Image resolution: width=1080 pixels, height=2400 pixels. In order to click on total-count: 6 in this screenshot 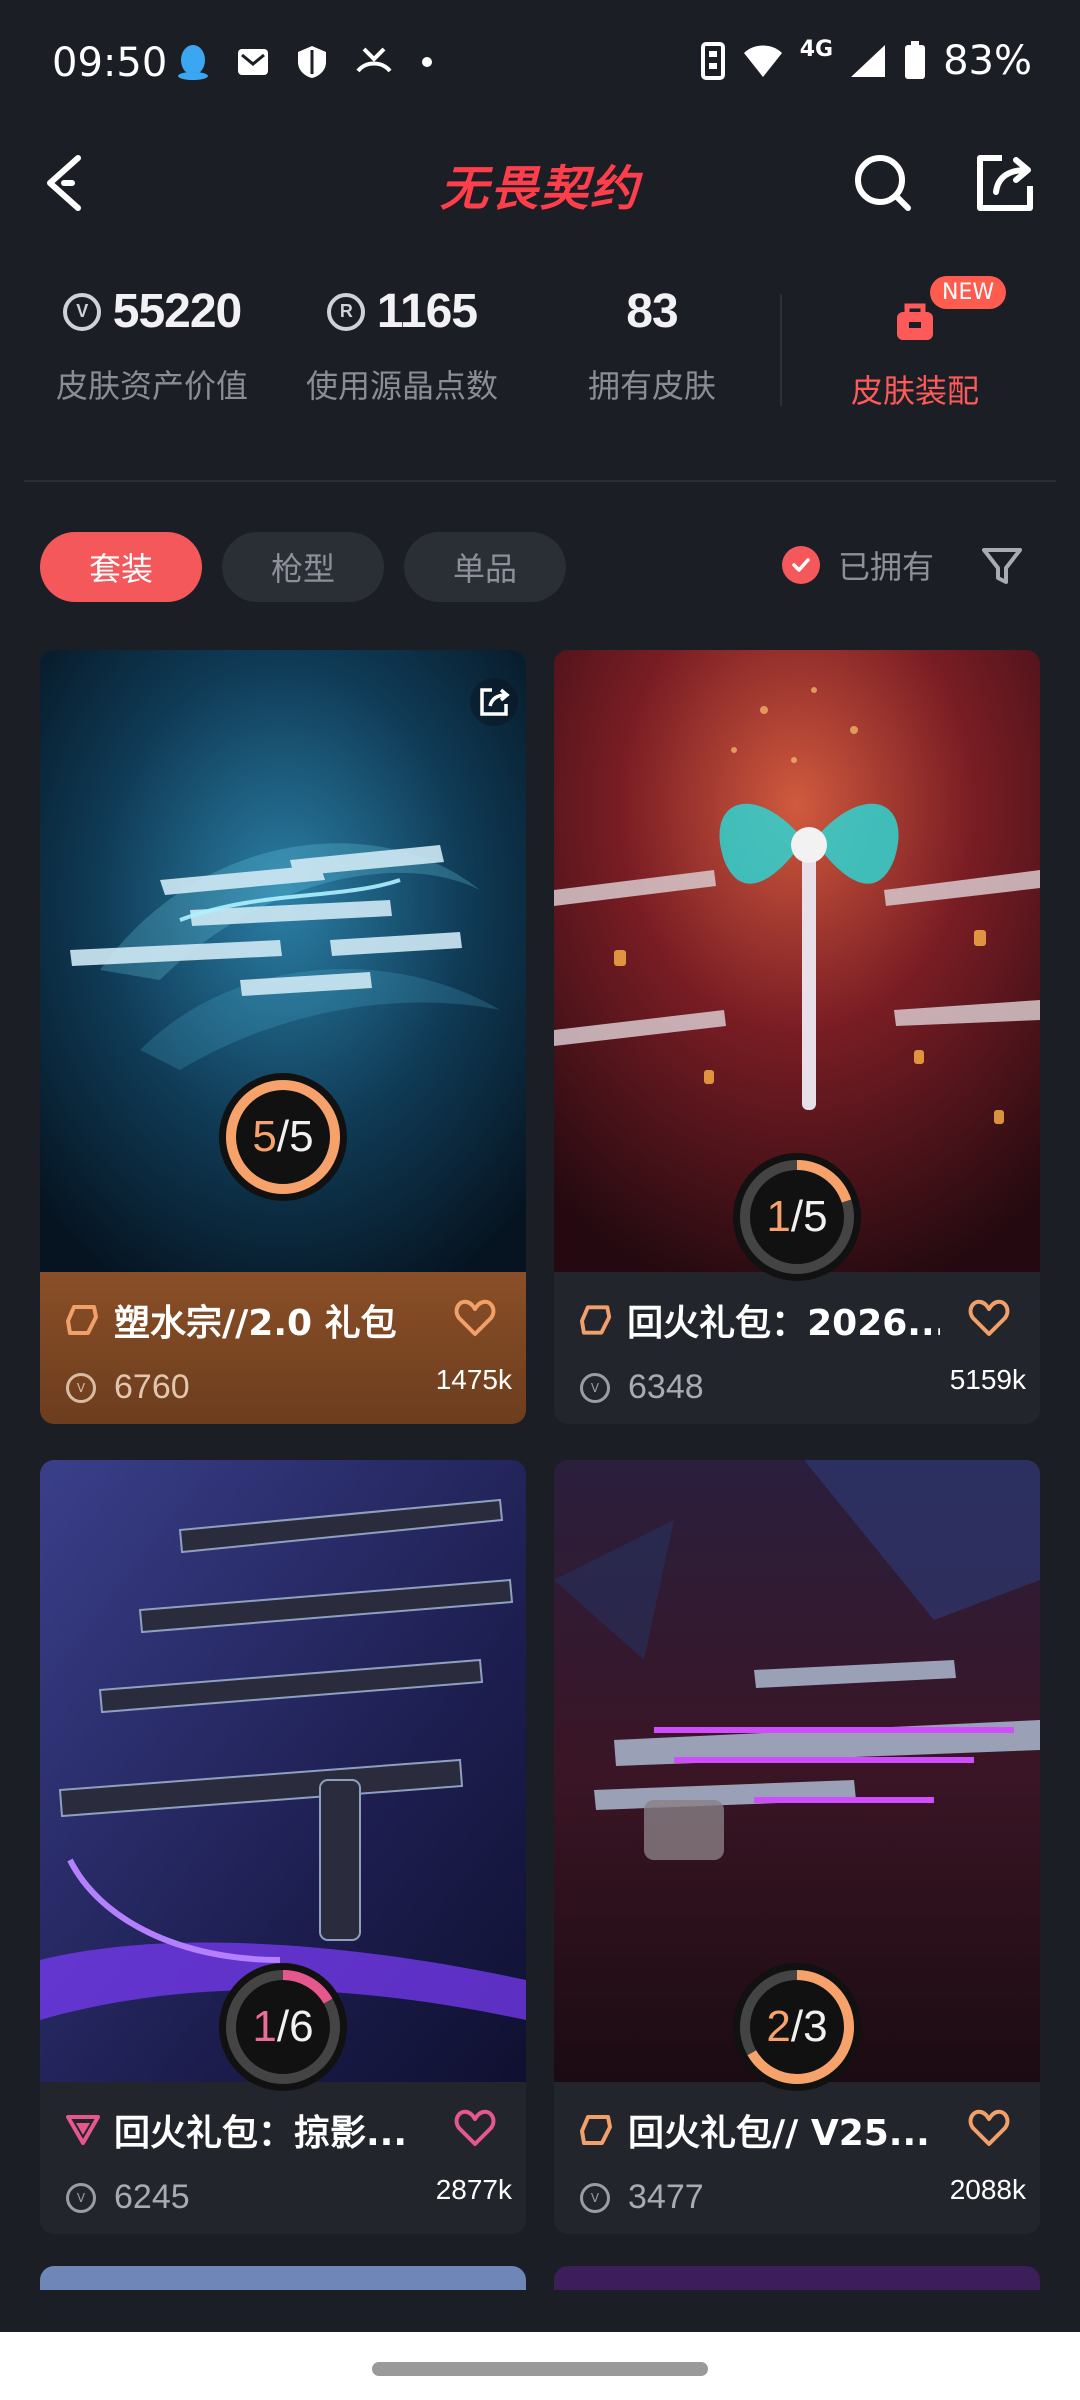, I will do `click(301, 2026)`.